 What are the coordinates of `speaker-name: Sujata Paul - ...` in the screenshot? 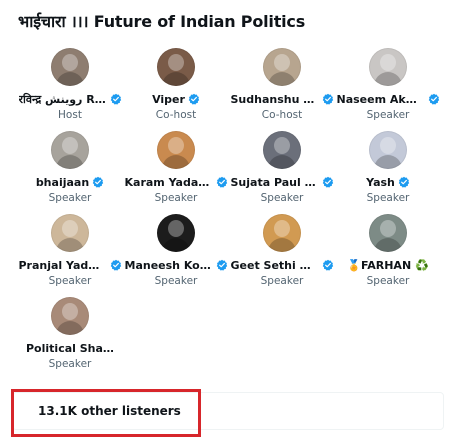 It's located at (274, 182).